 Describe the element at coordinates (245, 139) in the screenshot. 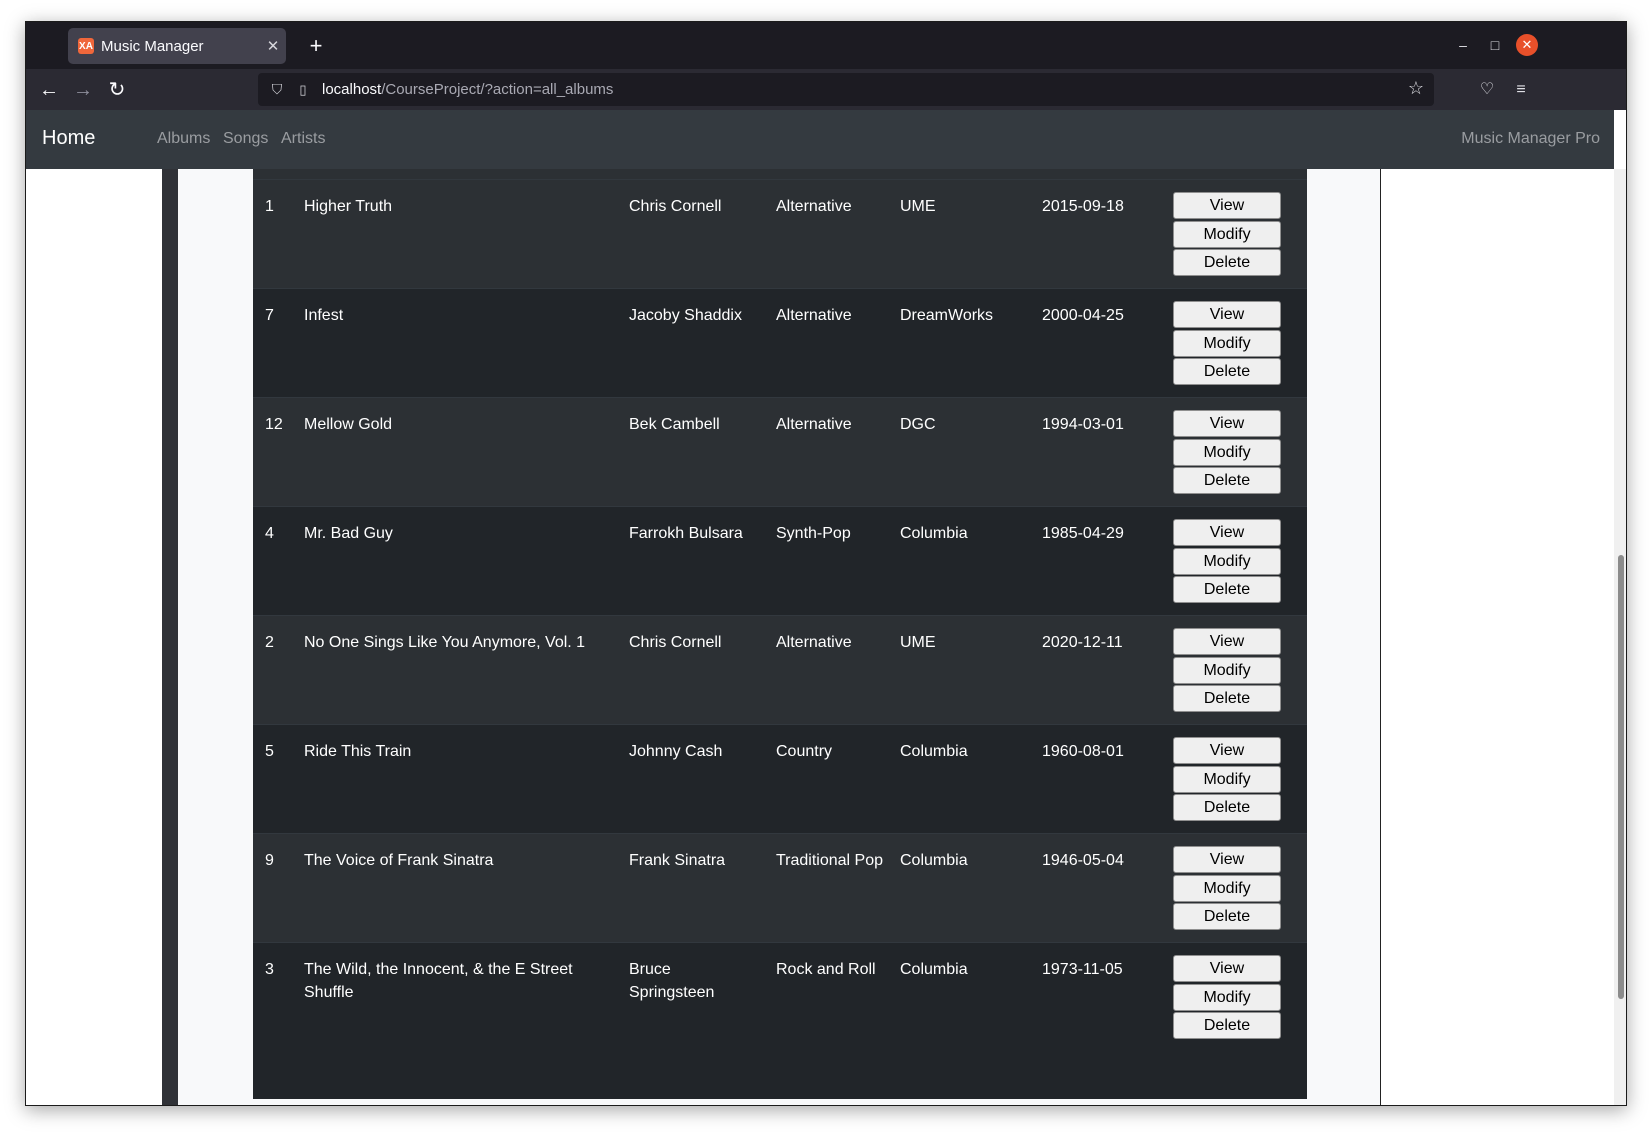

I see `nav-songs-link: Songs` at that location.